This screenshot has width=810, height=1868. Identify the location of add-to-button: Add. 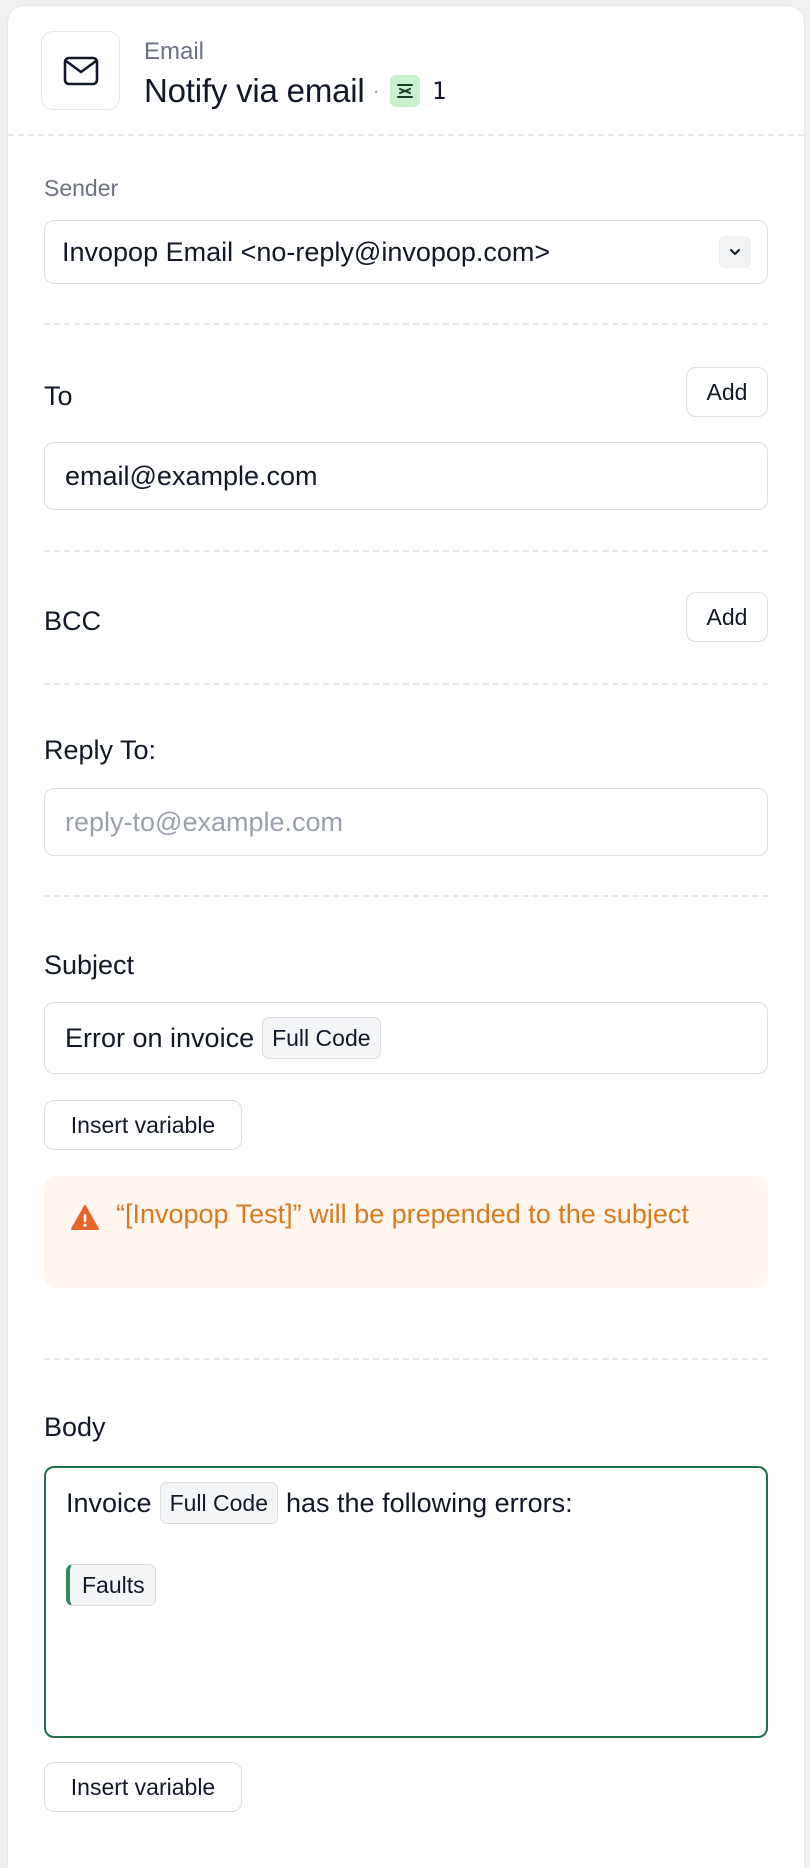
(727, 392).